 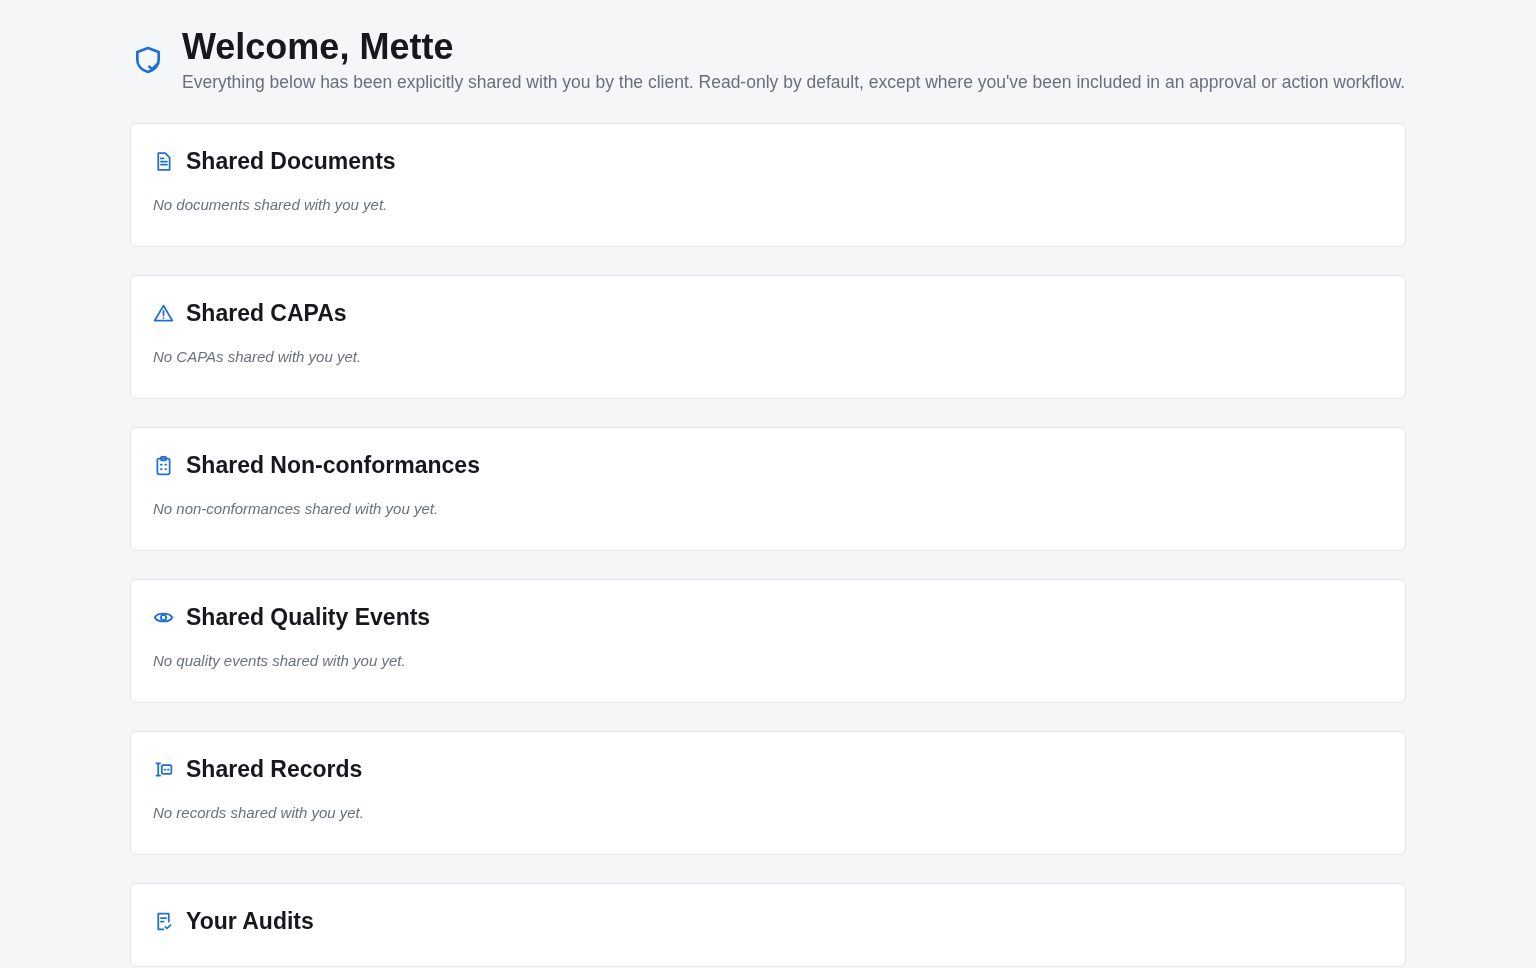 I want to click on empty-message: No records shared with you yet., so click(x=259, y=813).